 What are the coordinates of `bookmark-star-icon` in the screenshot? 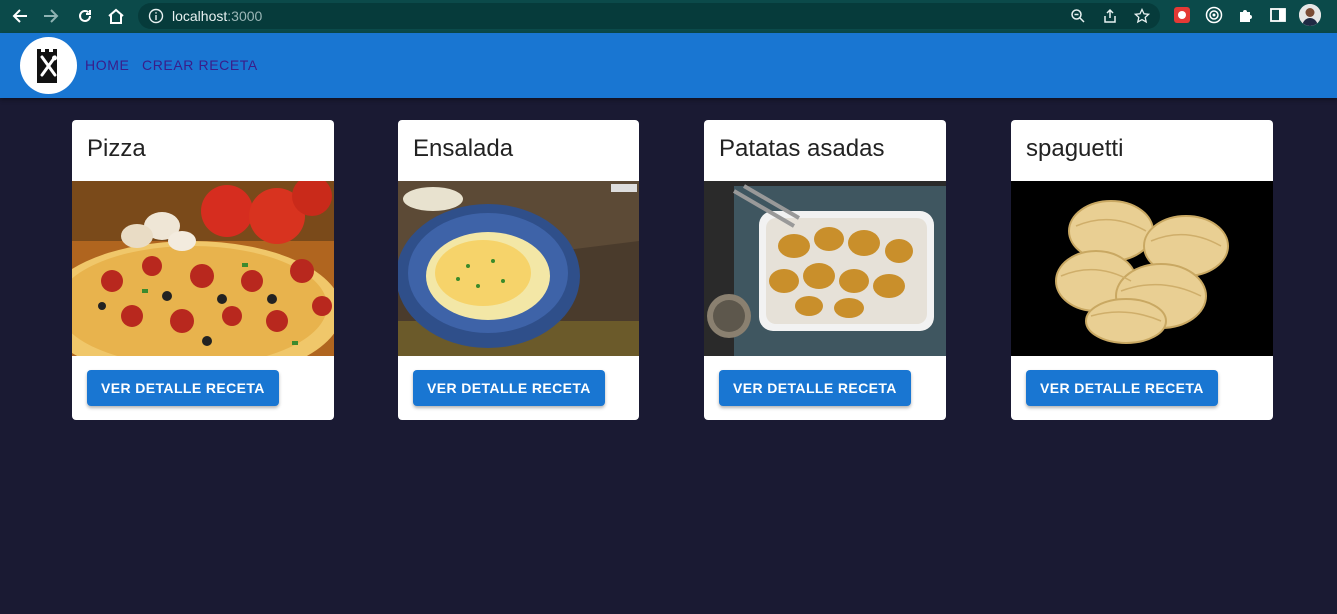 It's located at (1142, 15).